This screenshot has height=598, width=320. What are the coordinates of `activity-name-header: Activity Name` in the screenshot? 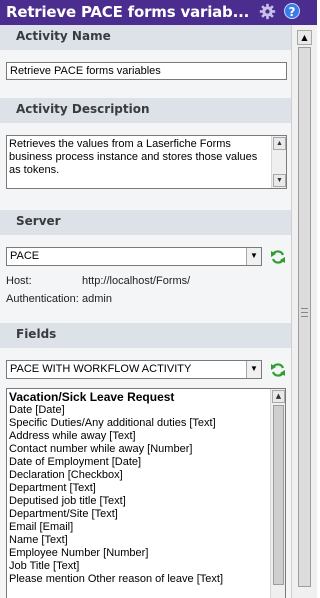 It's located at (145, 37).